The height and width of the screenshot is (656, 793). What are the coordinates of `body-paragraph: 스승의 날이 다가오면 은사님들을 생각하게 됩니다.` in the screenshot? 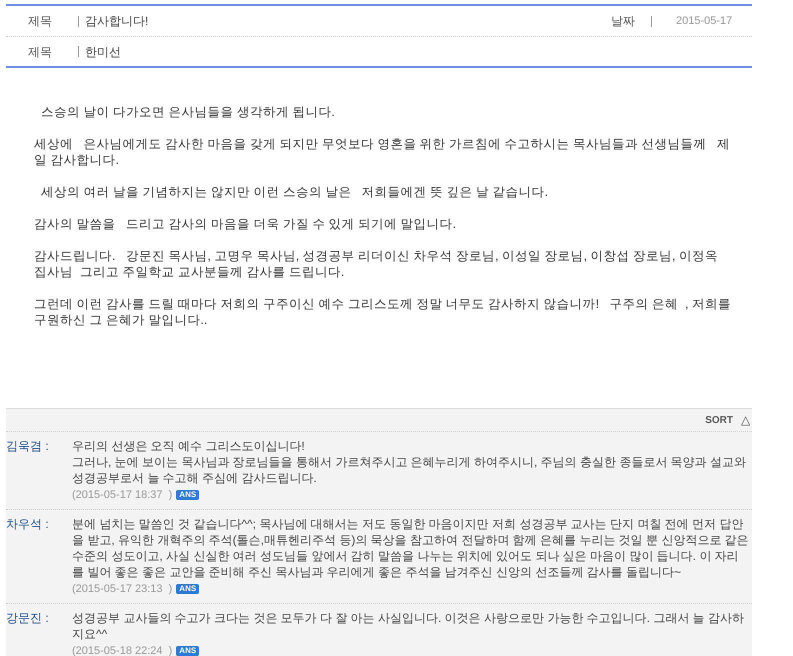 It's located at (188, 112).